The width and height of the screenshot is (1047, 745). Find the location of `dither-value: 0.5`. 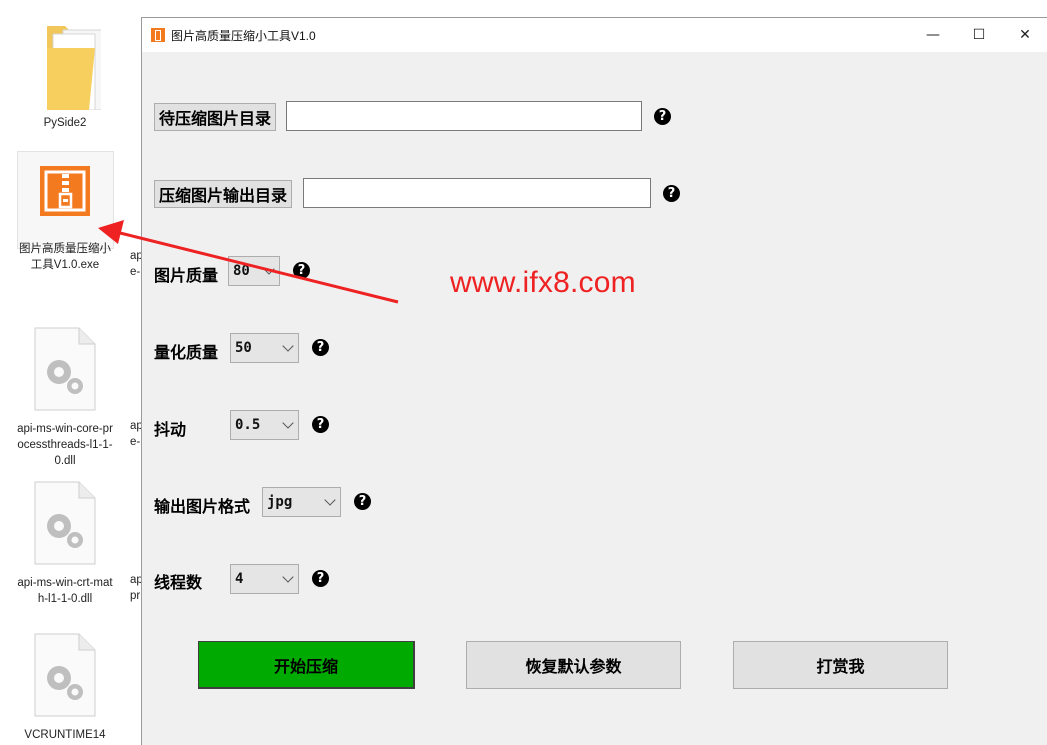

dither-value: 0.5 is located at coordinates (248, 425).